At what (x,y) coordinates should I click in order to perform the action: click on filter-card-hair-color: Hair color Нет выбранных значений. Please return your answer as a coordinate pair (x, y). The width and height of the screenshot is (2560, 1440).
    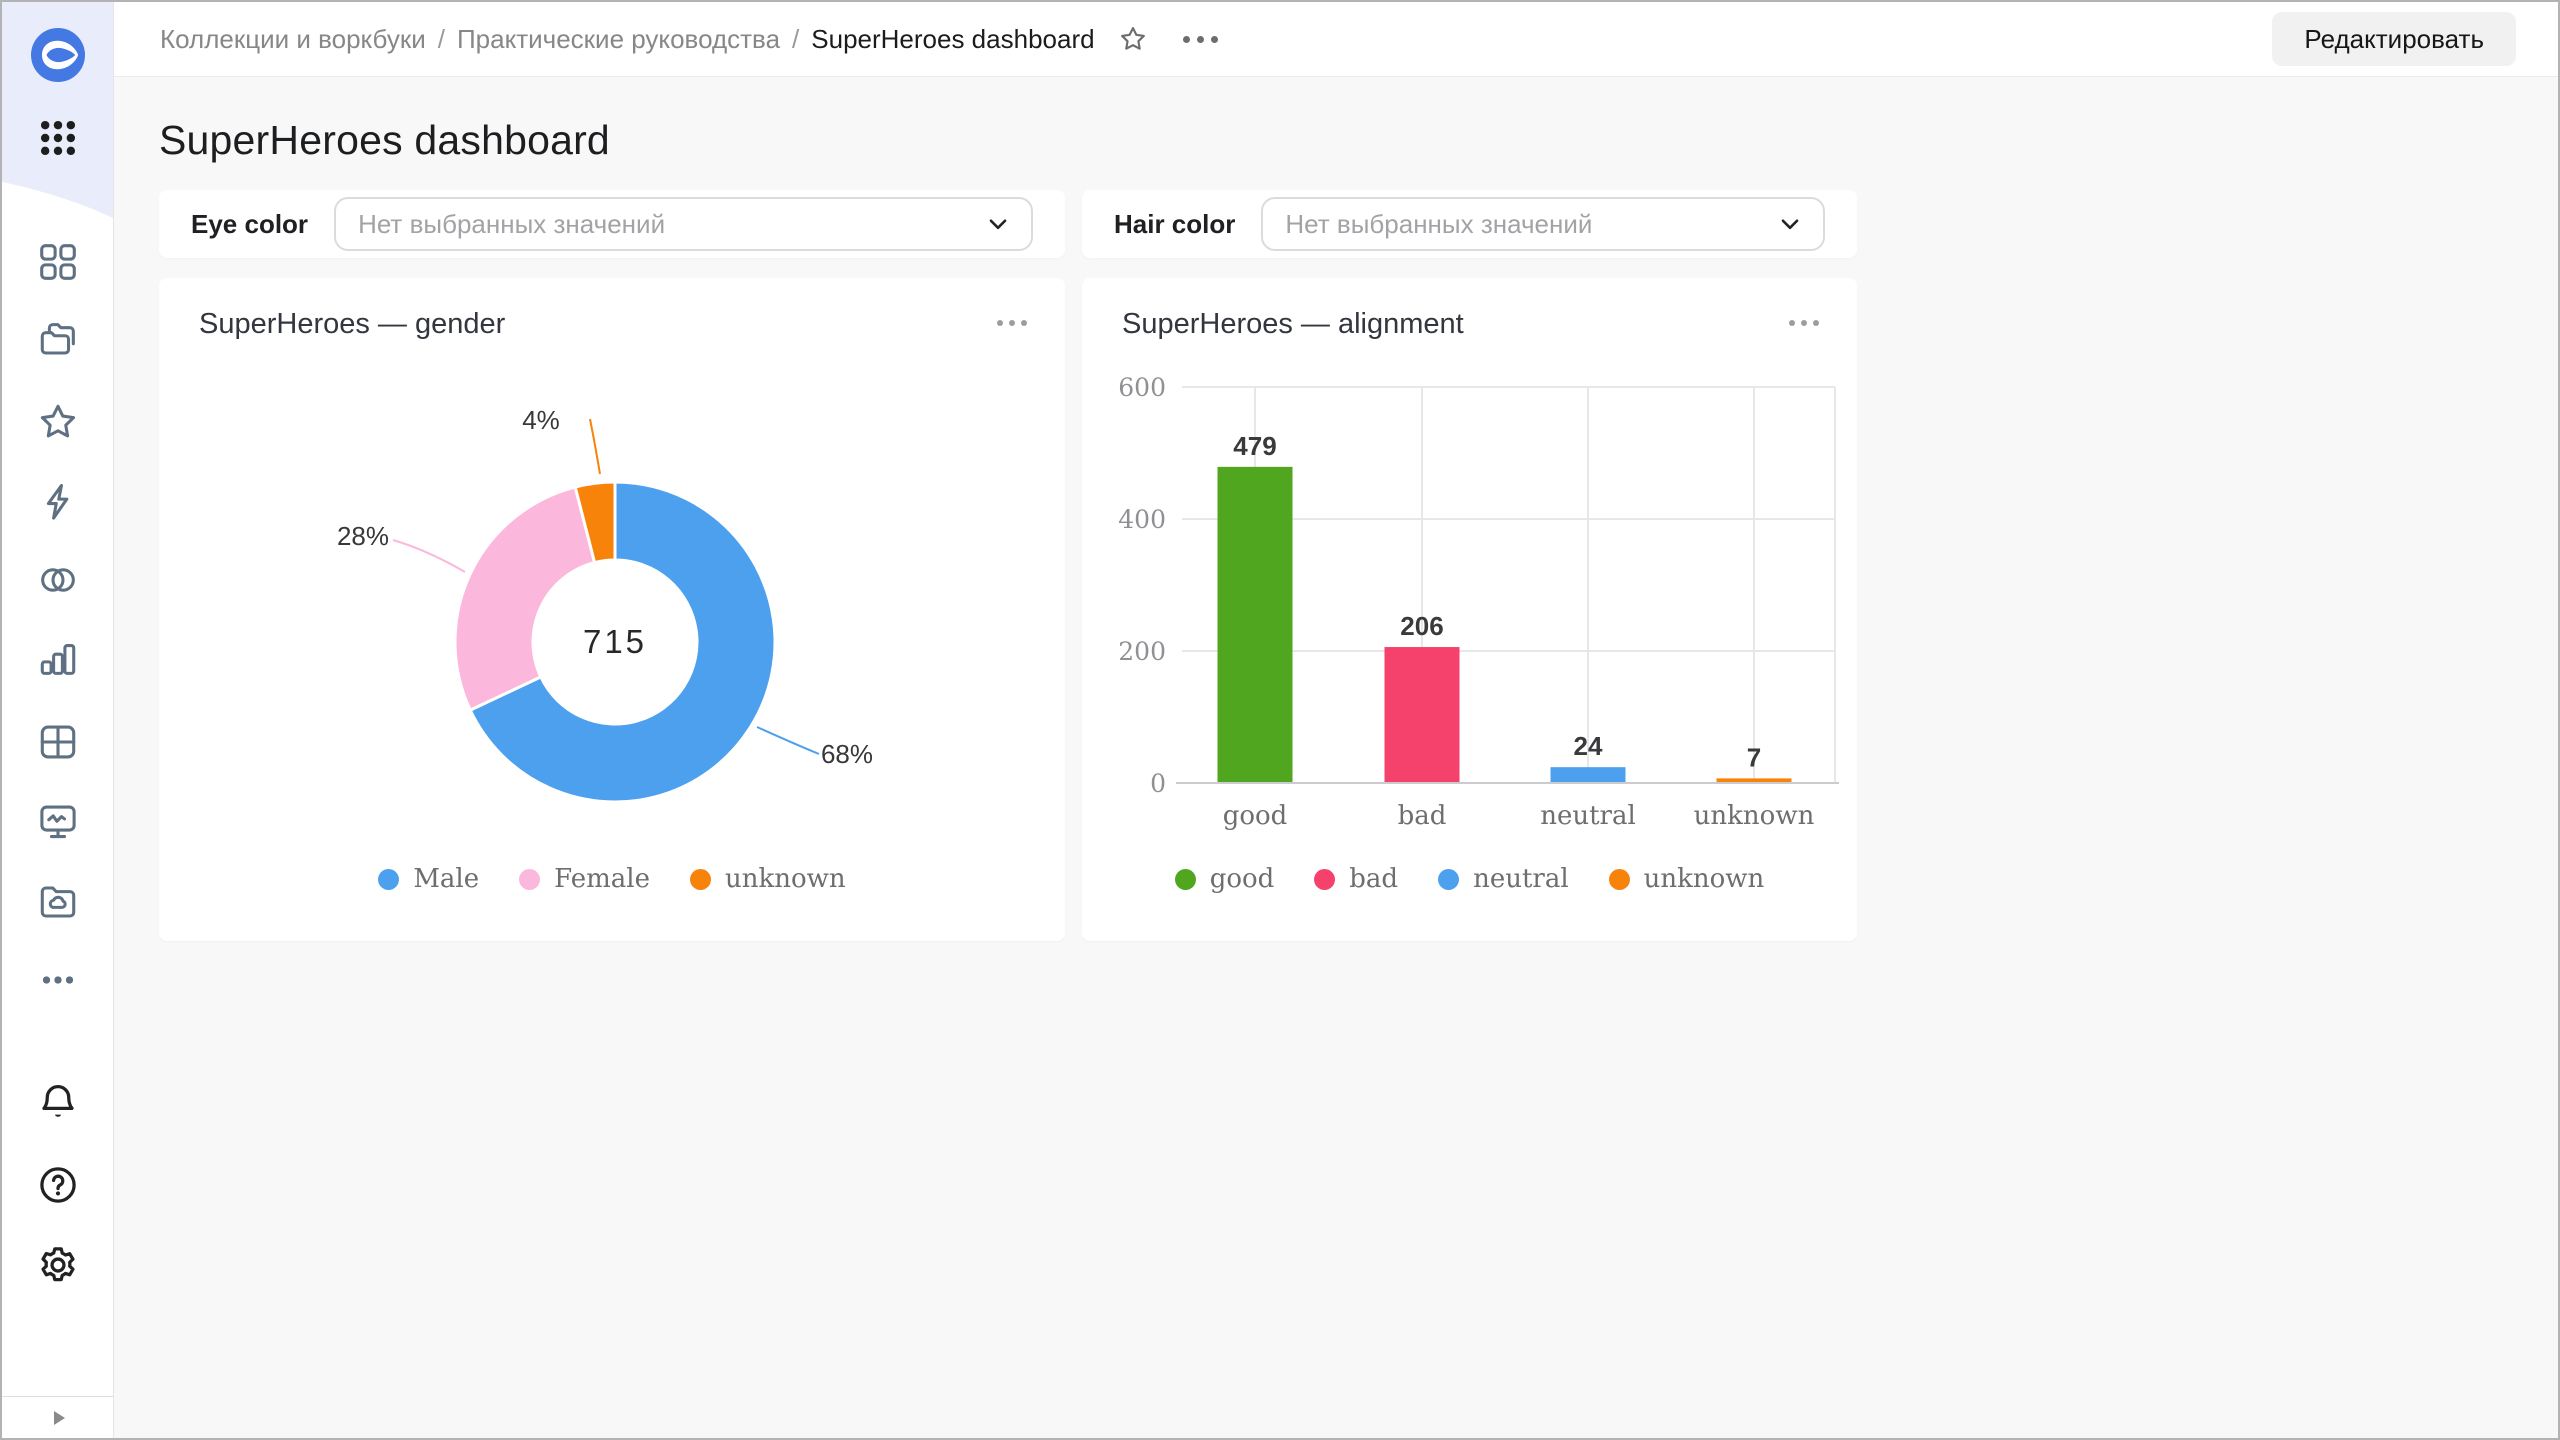
    Looking at the image, I should click on (1469, 224).